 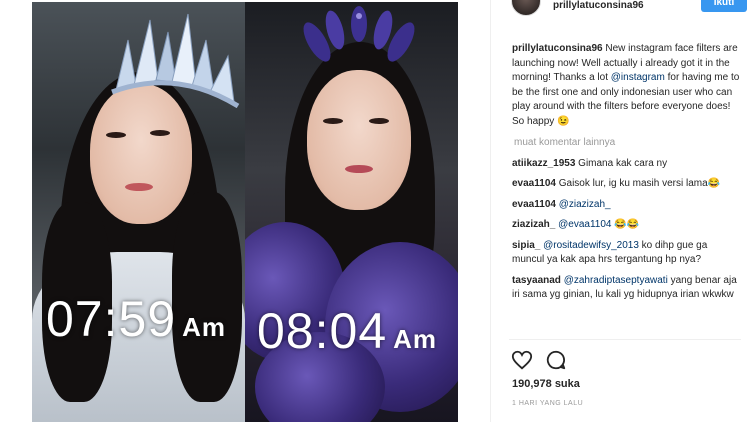 What do you see at coordinates (533, 224) in the screenshot?
I see `comment-username: ziazizah_` at bounding box center [533, 224].